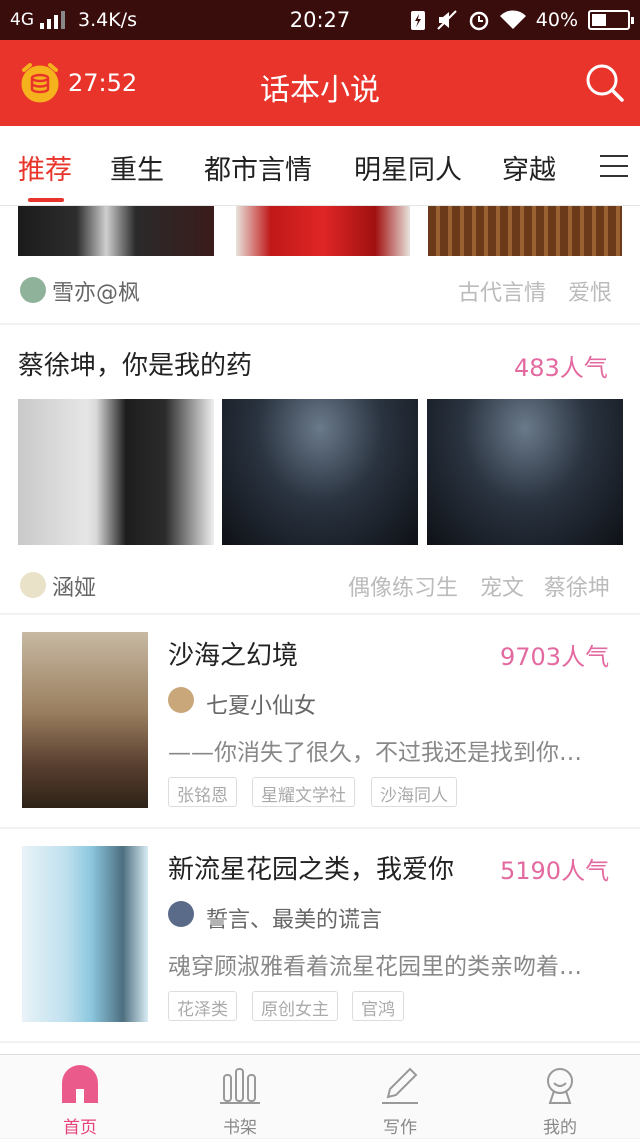 The width and height of the screenshot is (640, 1139). What do you see at coordinates (45, 167) in the screenshot?
I see `tab-recommend: 推荐` at bounding box center [45, 167].